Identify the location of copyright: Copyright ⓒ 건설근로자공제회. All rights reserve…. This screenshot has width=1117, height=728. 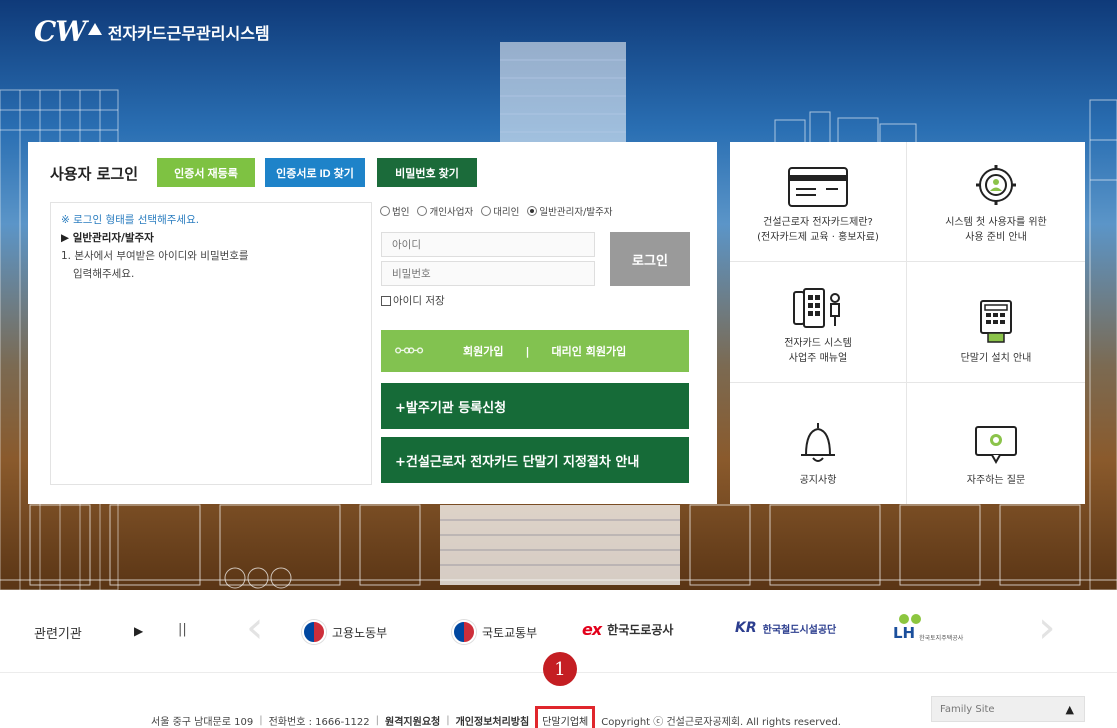
(721, 722).